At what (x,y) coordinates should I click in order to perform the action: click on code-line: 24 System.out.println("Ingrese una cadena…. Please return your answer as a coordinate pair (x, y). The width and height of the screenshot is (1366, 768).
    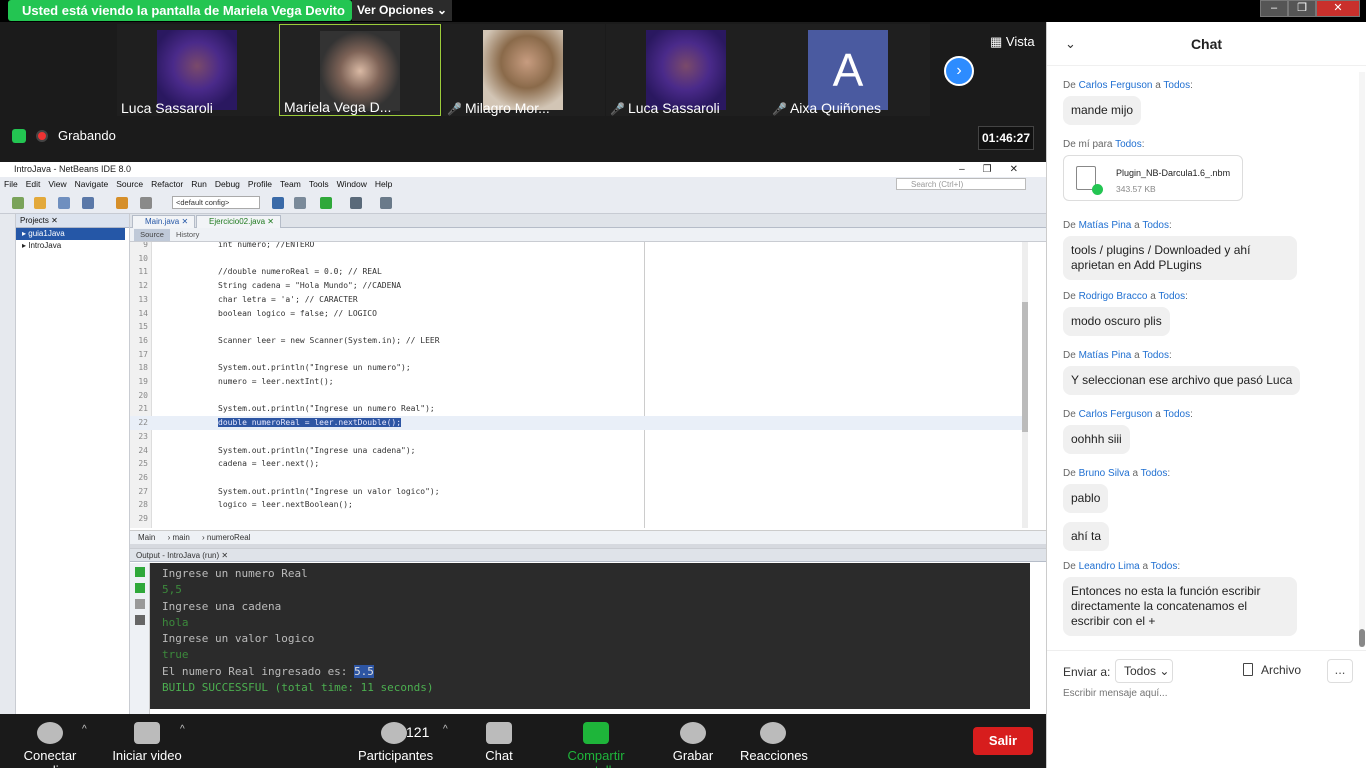
    Looking at the image, I should click on (578, 451).